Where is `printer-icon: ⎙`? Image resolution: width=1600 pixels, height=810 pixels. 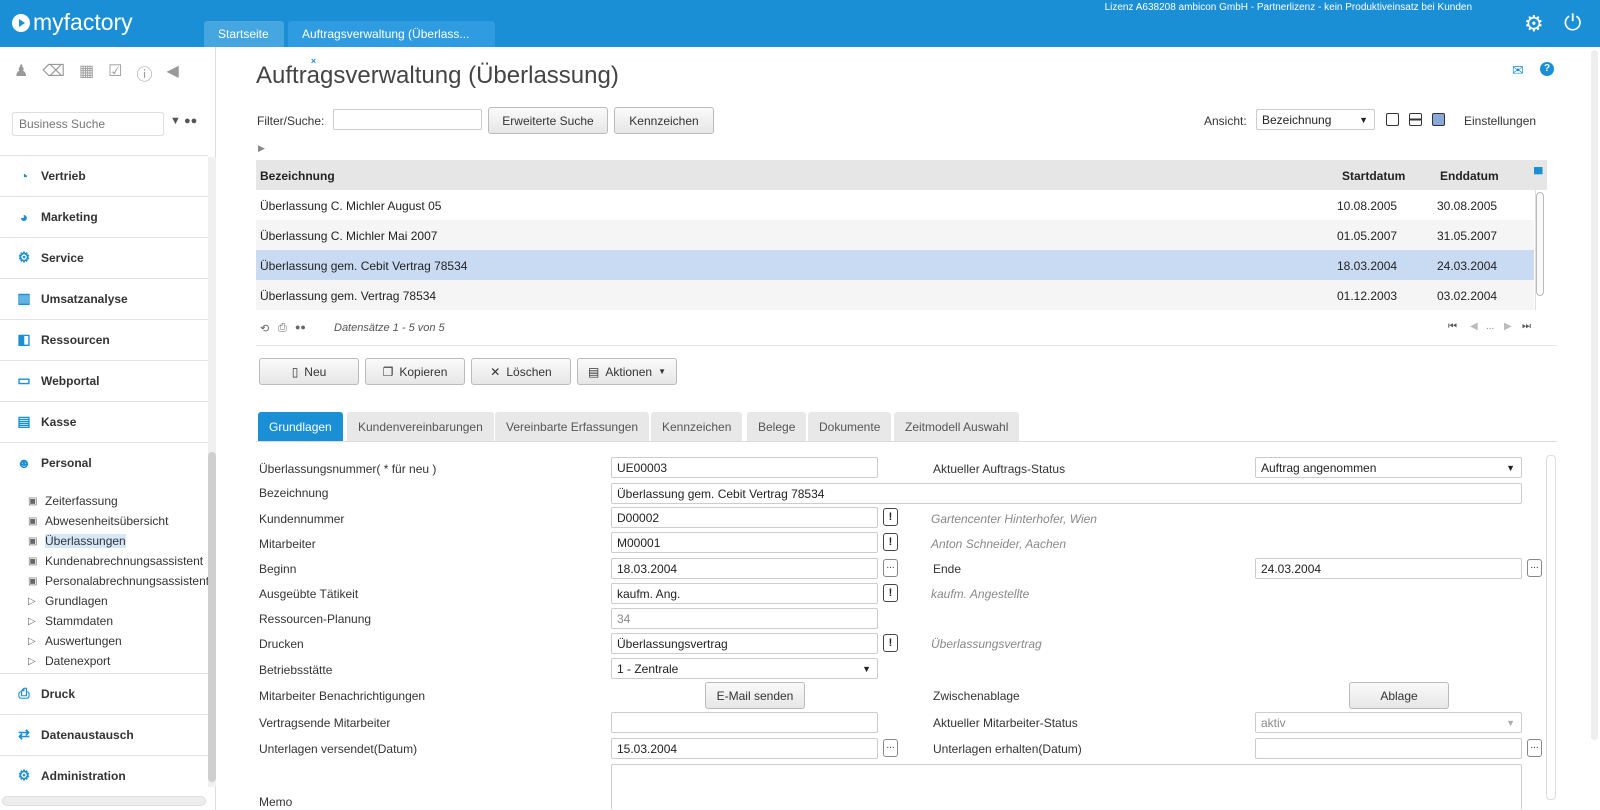
printer-icon: ⎙ is located at coordinates (282, 328).